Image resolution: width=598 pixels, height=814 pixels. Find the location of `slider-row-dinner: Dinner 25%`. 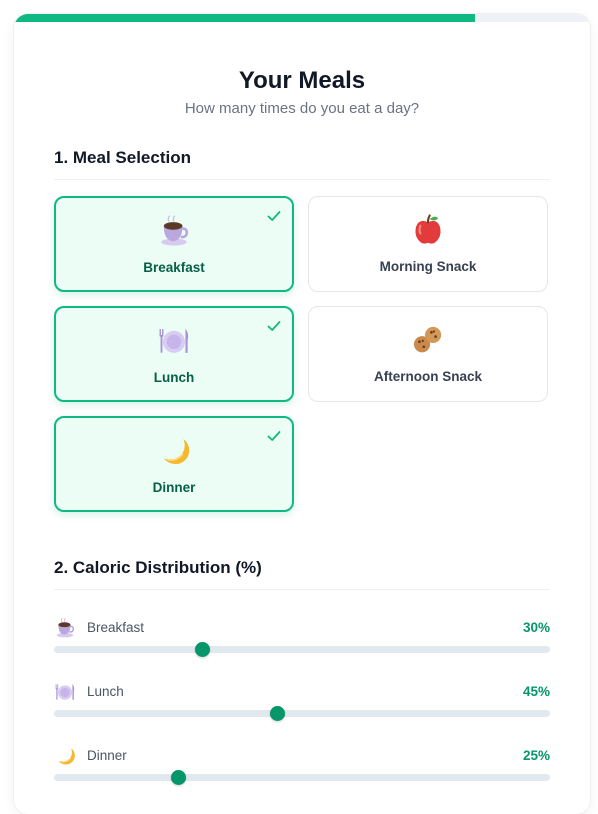

slider-row-dinner: Dinner 25% is located at coordinates (302, 770).